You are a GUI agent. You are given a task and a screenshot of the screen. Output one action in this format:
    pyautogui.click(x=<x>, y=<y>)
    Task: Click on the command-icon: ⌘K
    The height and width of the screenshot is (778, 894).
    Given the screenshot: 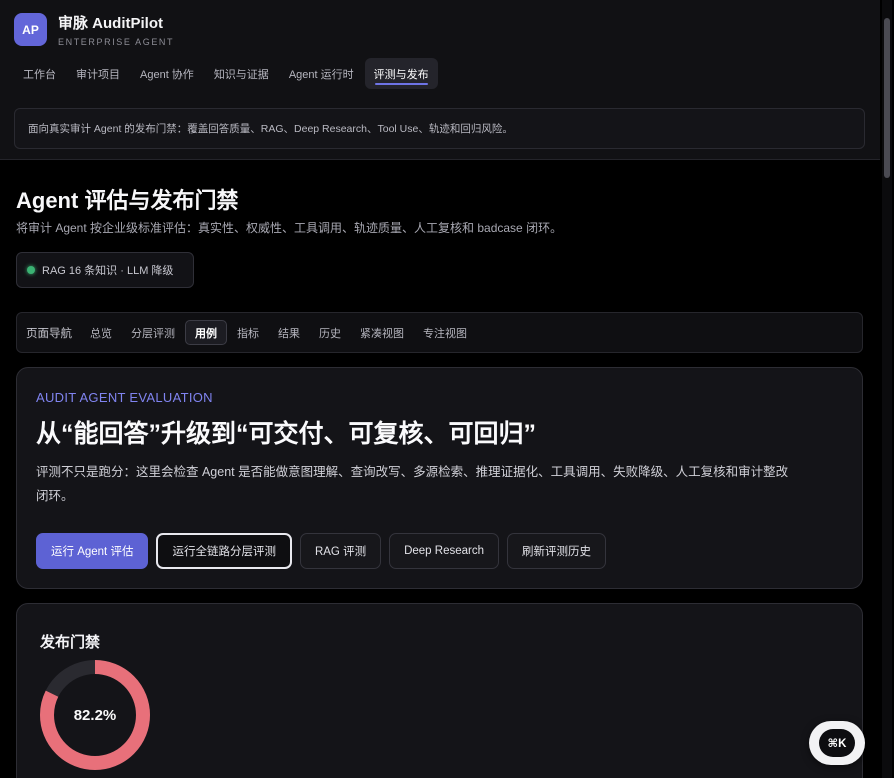 What is the action you would take?
    pyautogui.click(x=837, y=743)
    